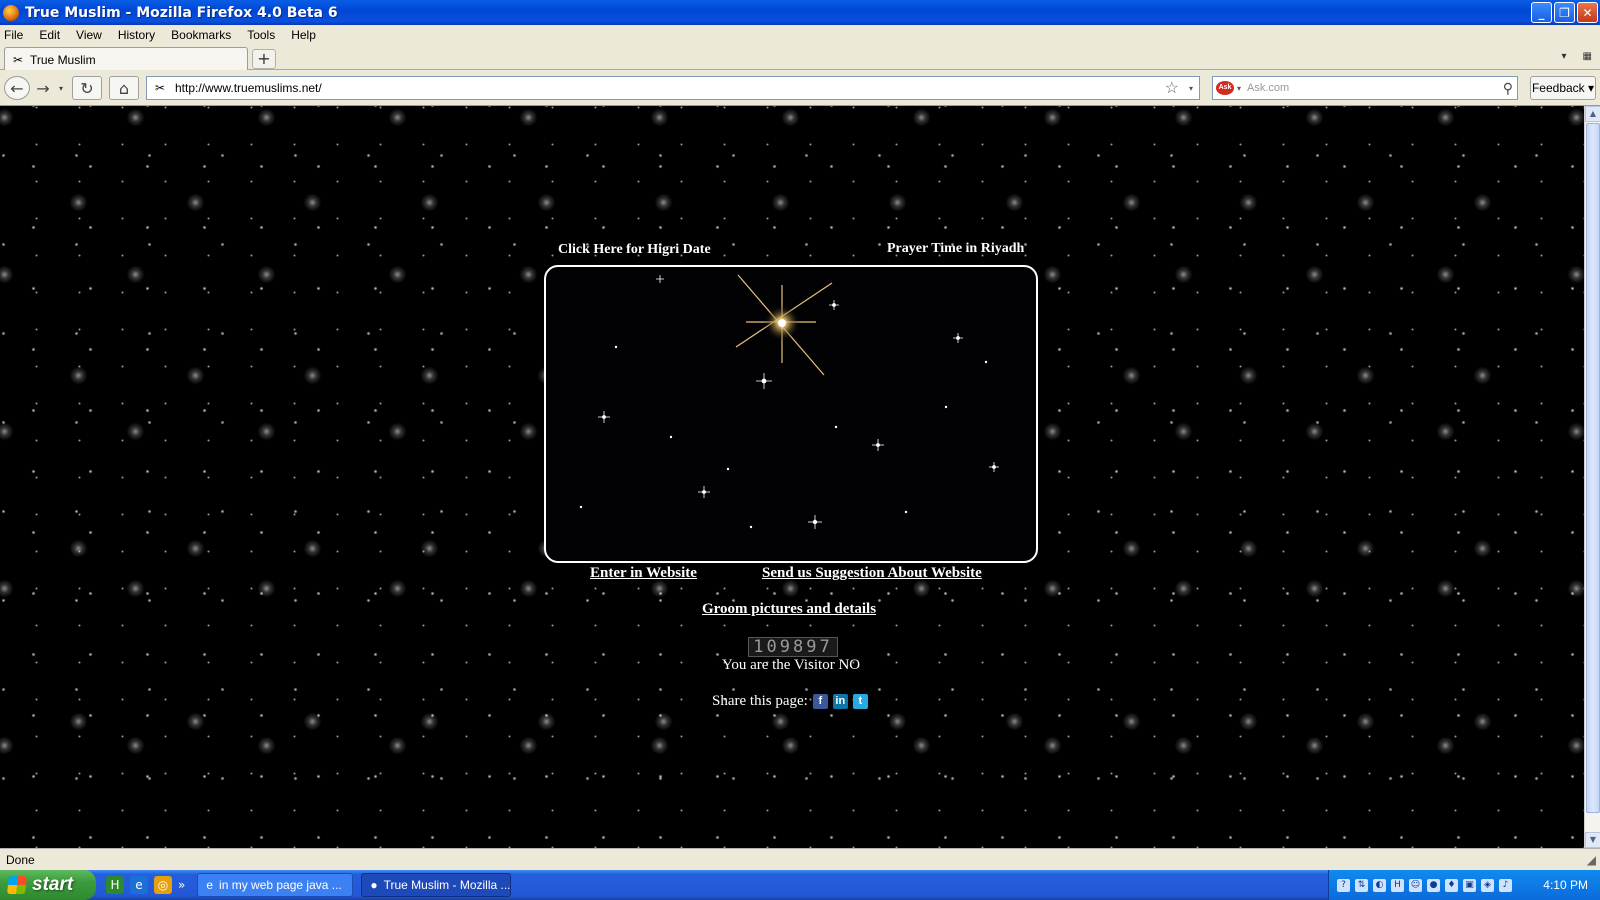 The image size is (1600, 900). Describe the element at coordinates (1558, 88) in the screenshot. I see `feedback-label: Feedback` at that location.